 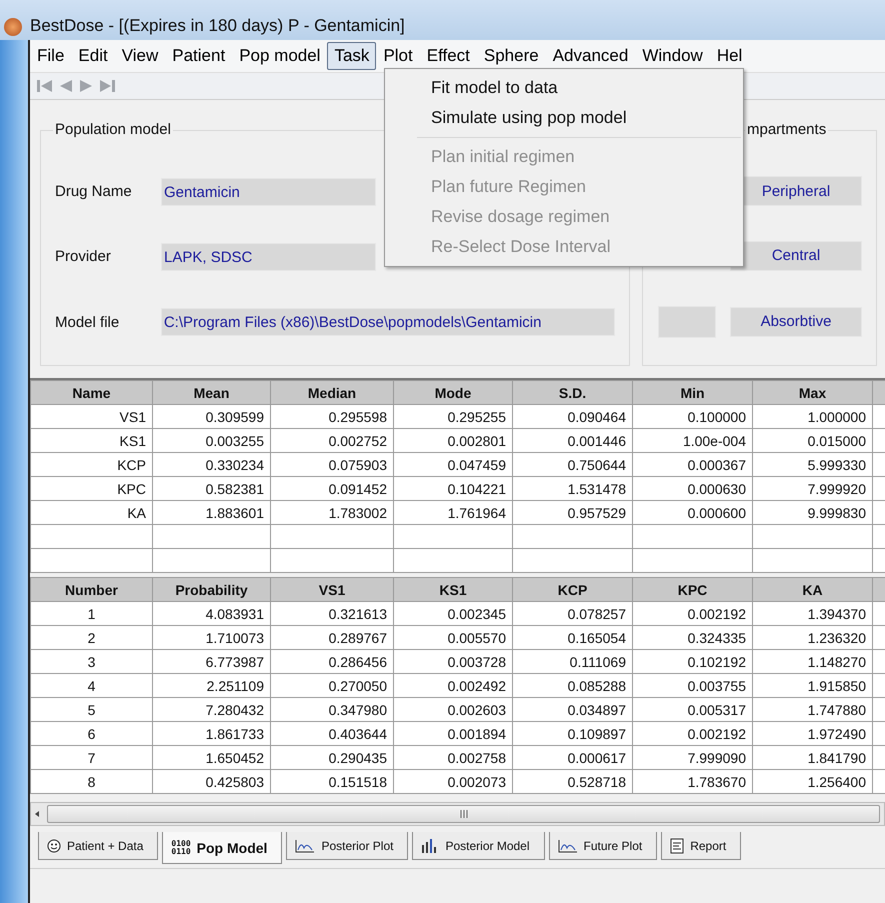 I want to click on column-header: Min, so click(x=692, y=392).